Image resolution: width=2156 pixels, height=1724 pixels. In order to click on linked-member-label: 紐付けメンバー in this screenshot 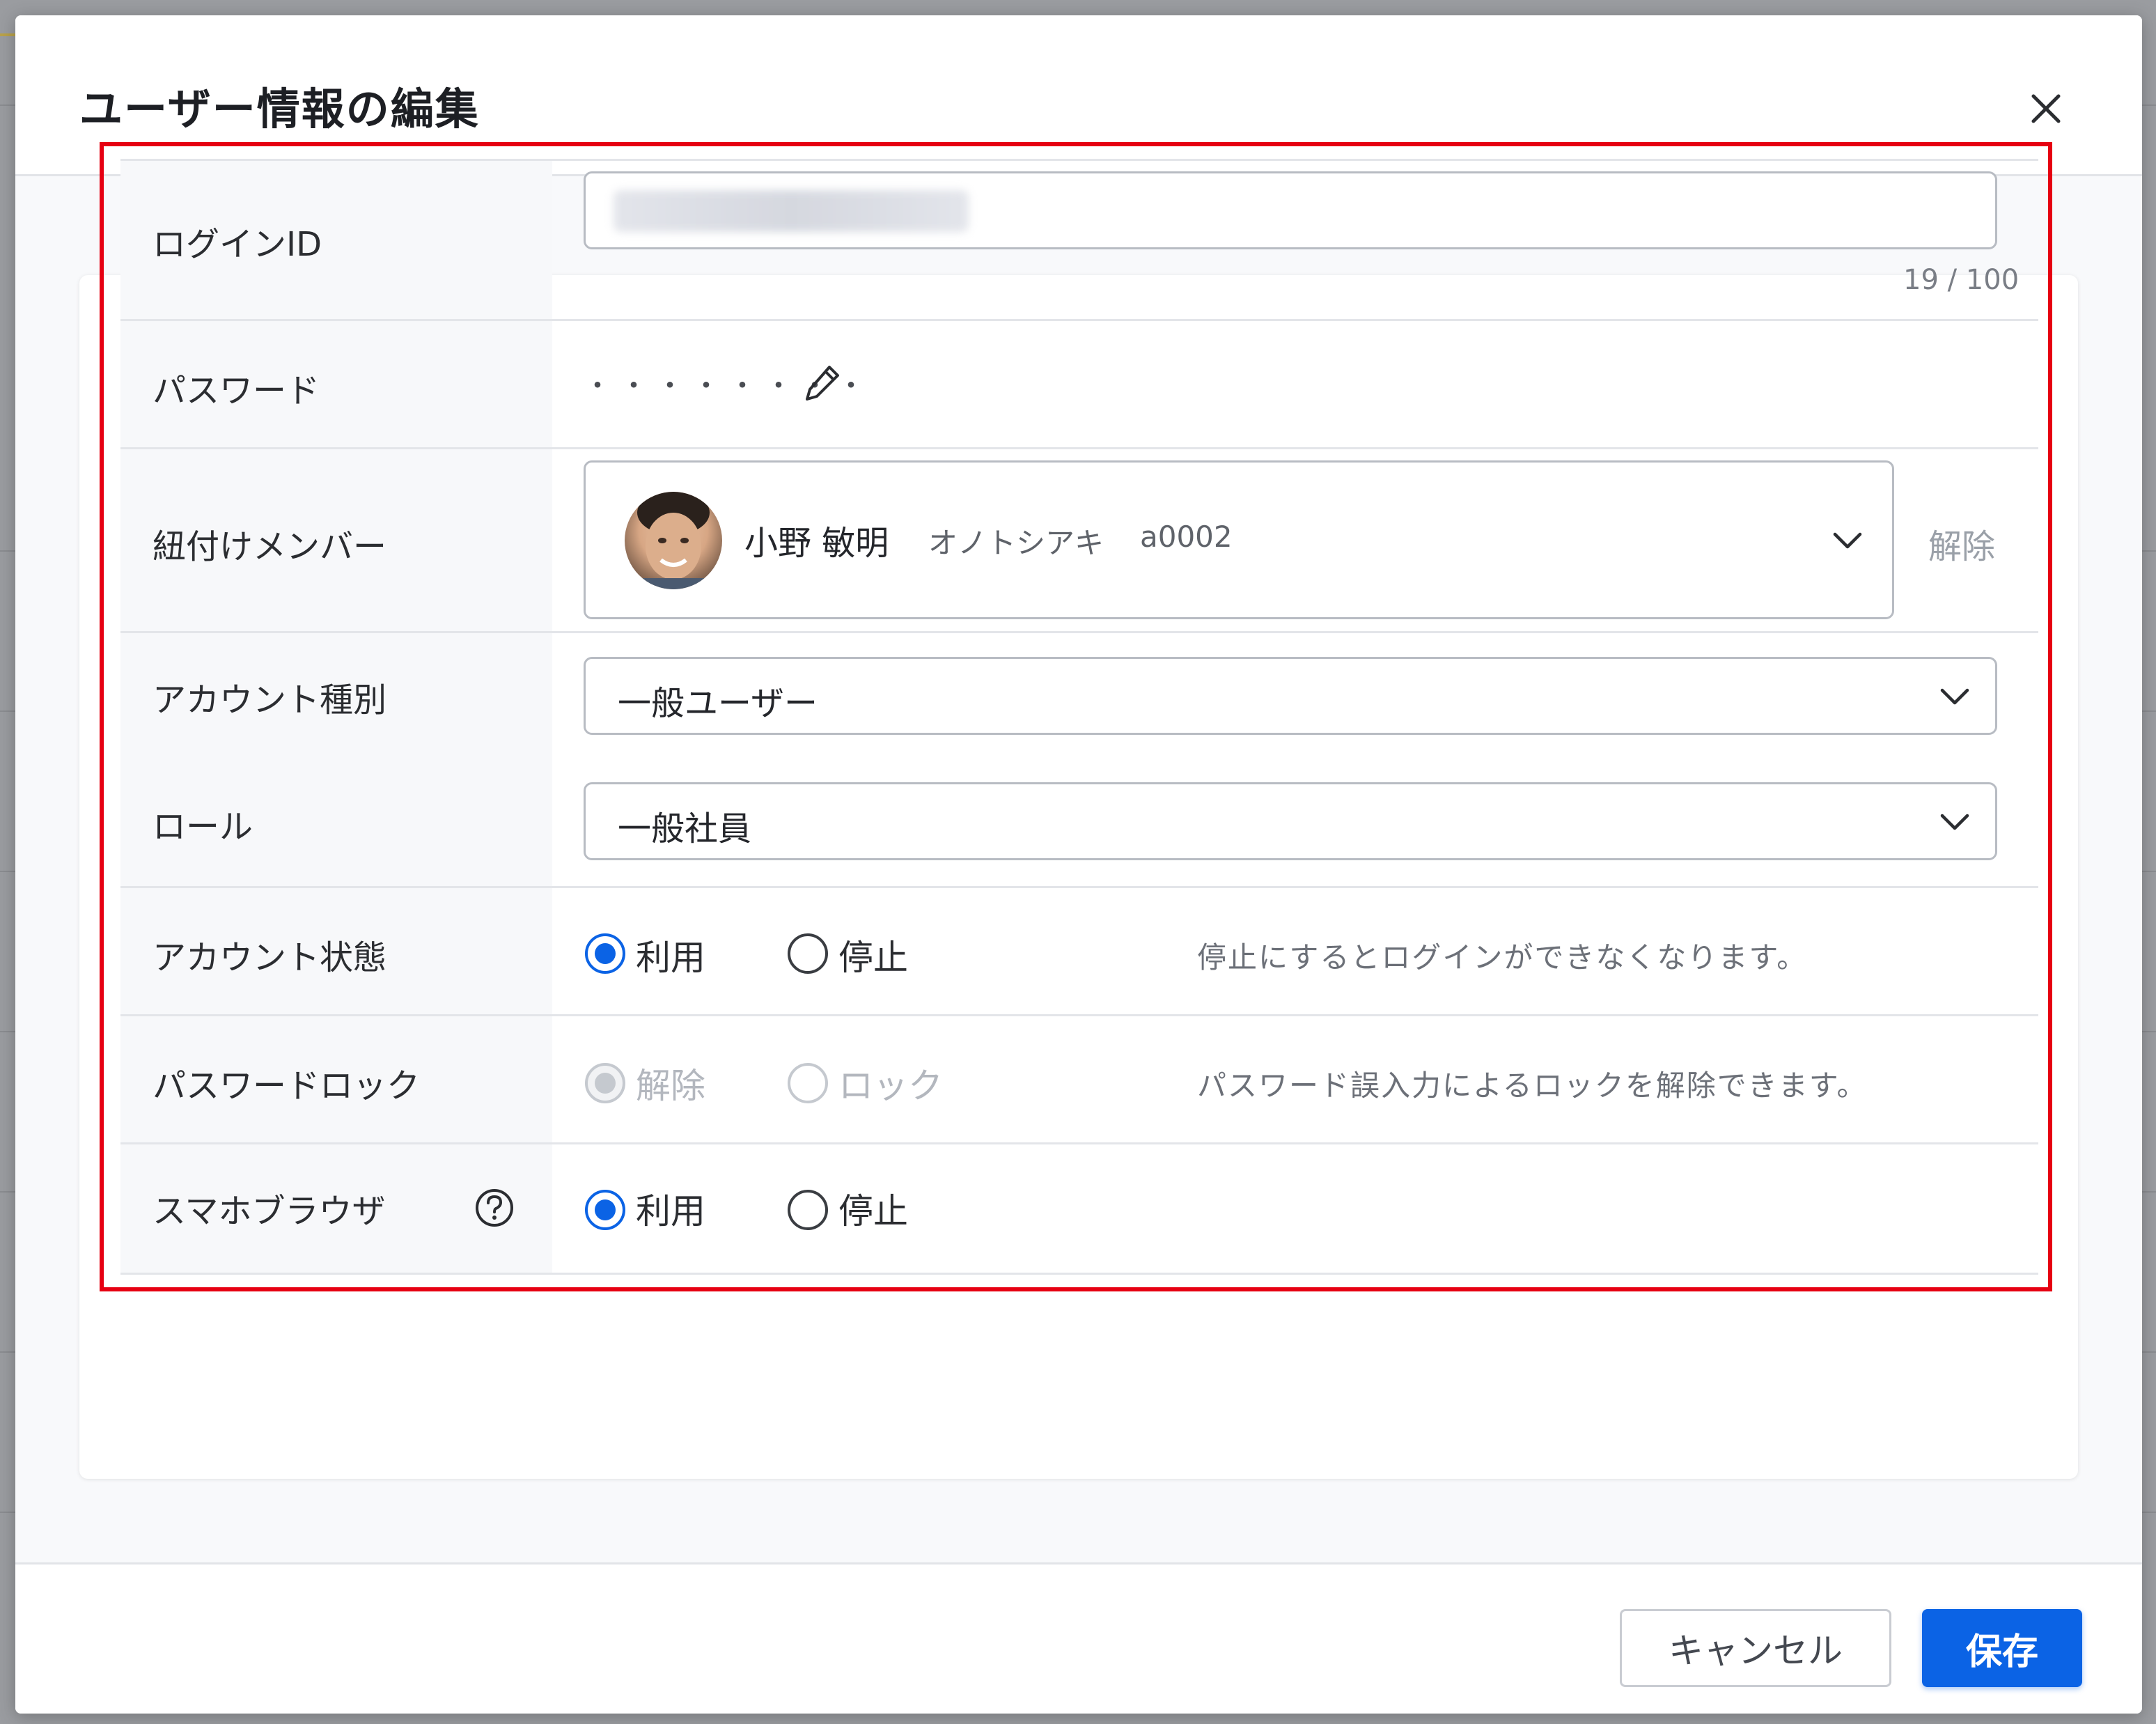, I will do `click(270, 546)`.